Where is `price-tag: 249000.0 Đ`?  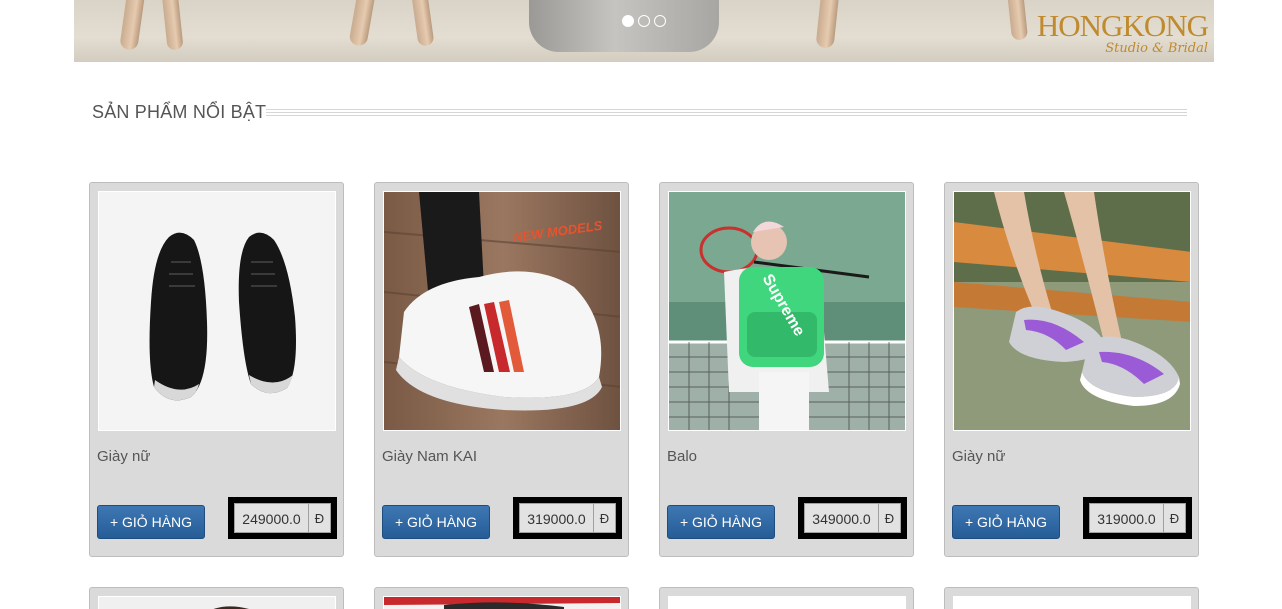
price-tag: 249000.0 Đ is located at coordinates (282, 518).